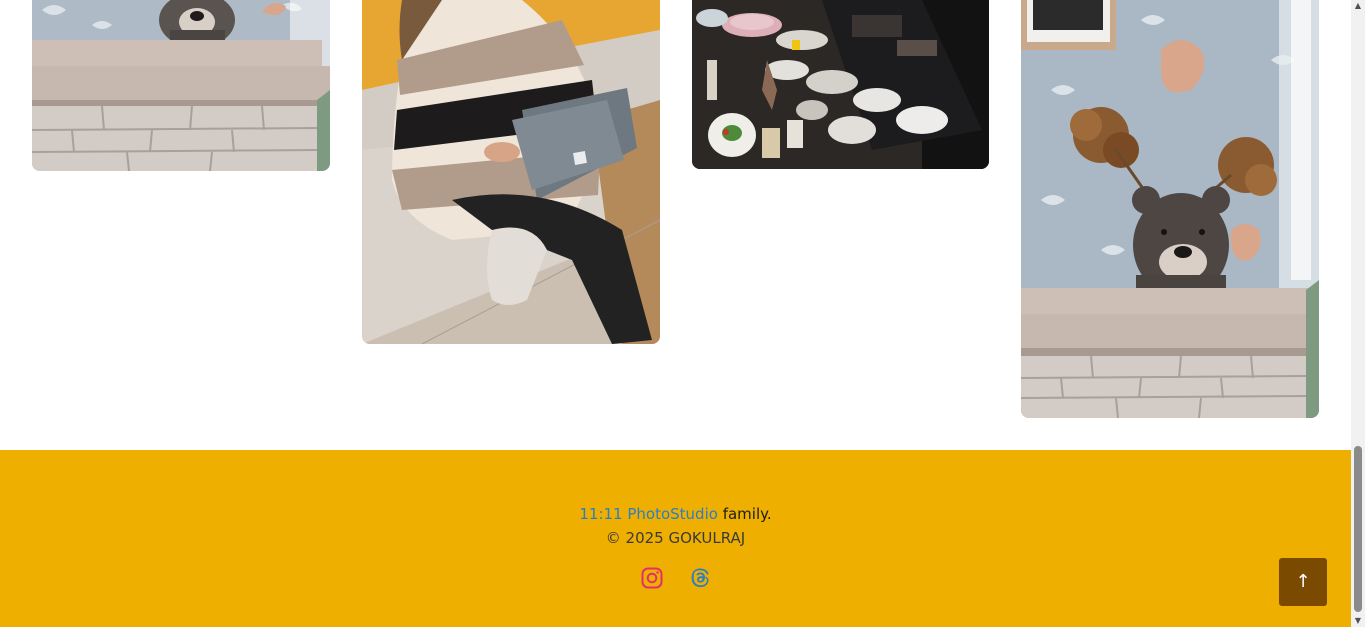  I want to click on bear-flowers-image, so click(1170, 209).